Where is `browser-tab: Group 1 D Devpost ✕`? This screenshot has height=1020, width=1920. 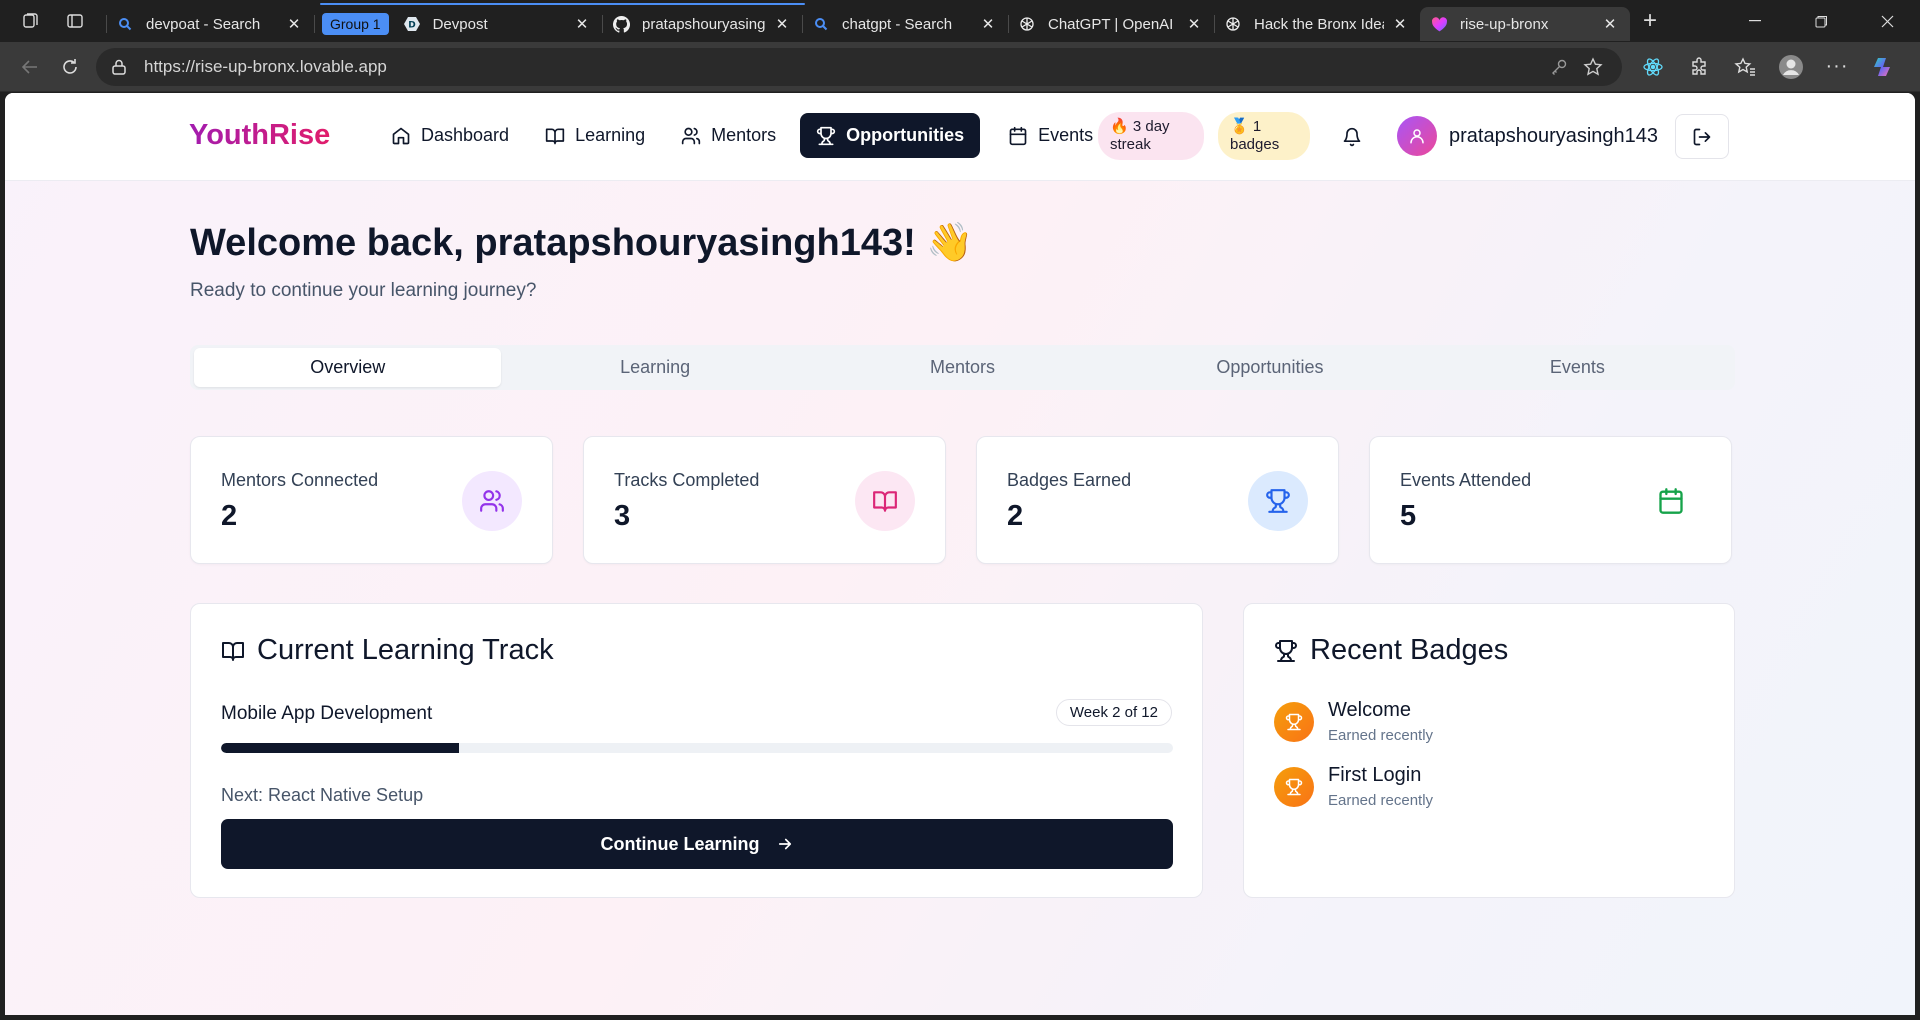
browser-tab: Group 1 D Devpost ✕ is located at coordinates (458, 24).